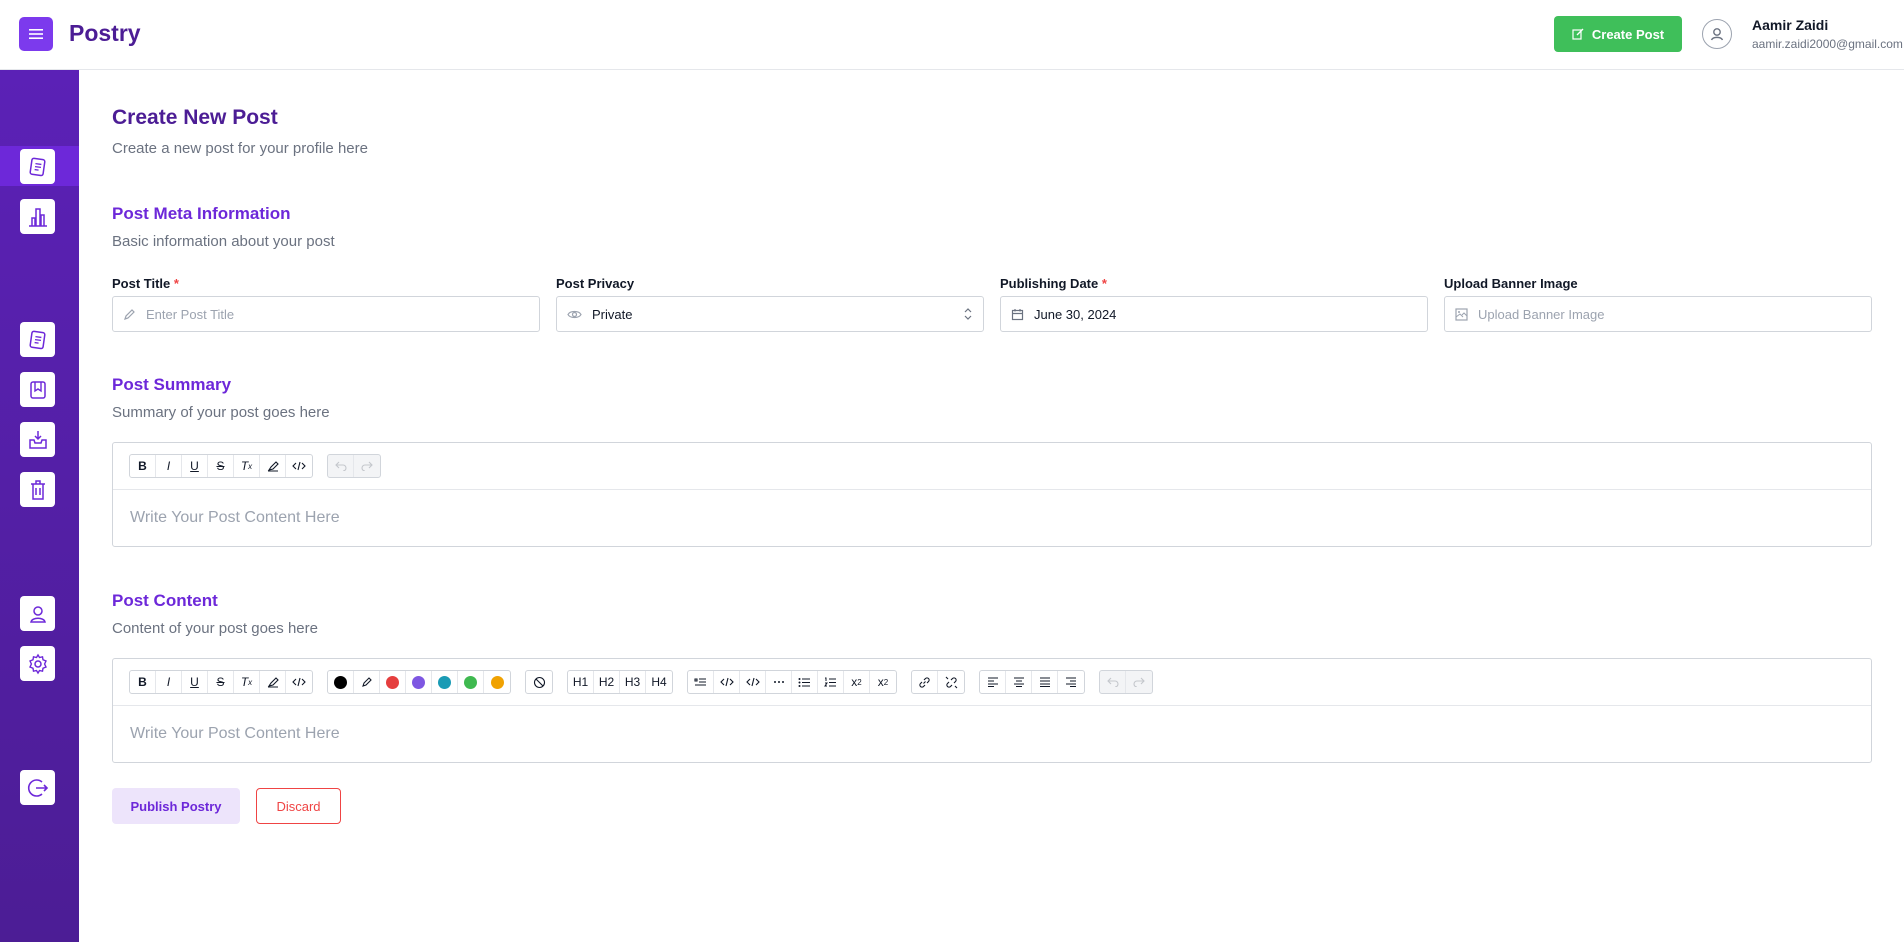 This screenshot has height=942, width=1904. I want to click on align-left-icon, so click(992, 682).